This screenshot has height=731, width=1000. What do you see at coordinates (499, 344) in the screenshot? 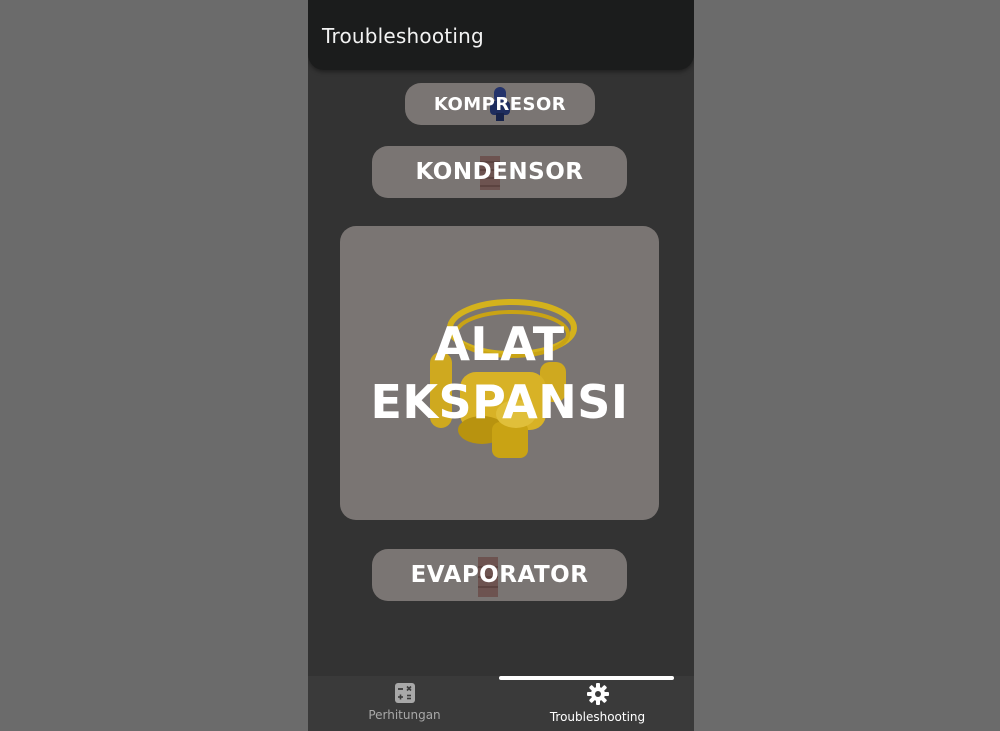
I see `alat-ekspansi-label-line1: ALAT` at bounding box center [499, 344].